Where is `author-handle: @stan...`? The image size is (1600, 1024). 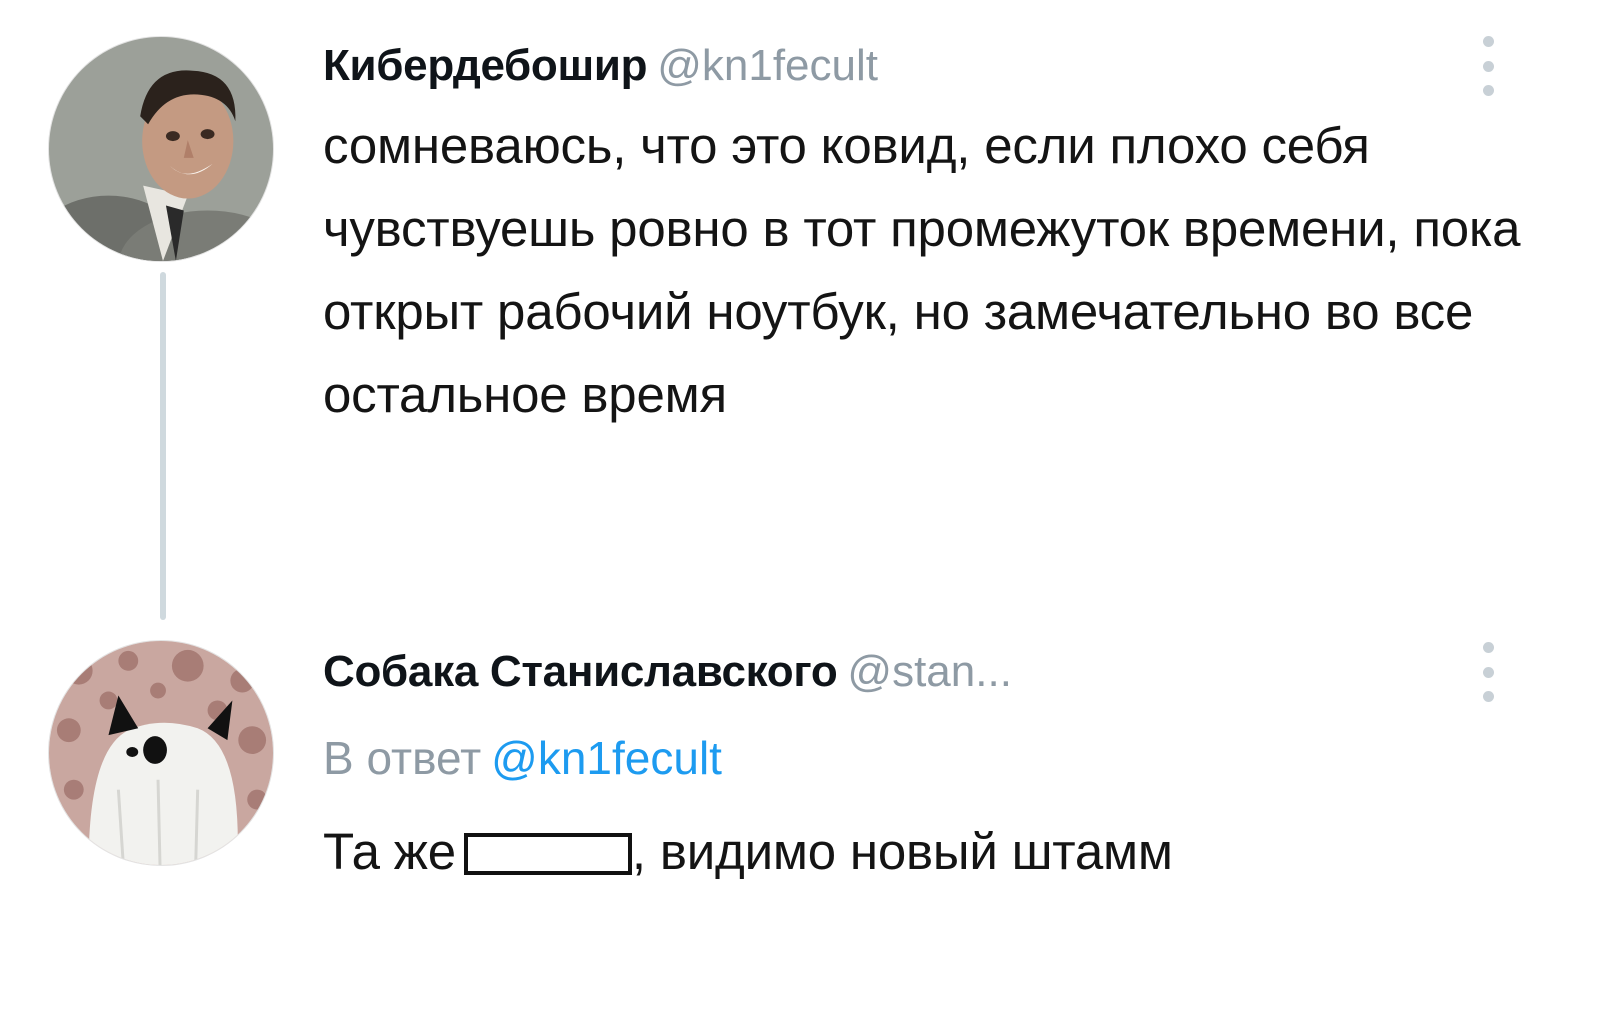
author-handle: @stan... is located at coordinates (929, 671).